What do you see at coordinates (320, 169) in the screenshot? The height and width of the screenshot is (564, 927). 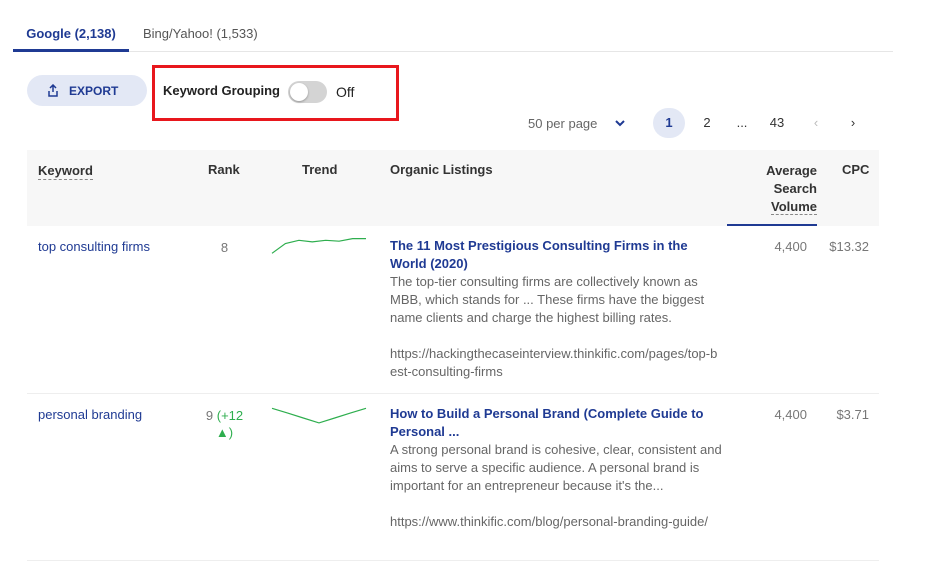 I see `trend-column-header: Trend` at bounding box center [320, 169].